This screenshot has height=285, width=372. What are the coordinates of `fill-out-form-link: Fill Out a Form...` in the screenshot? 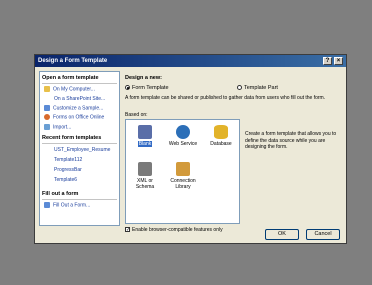 It's located at (67, 205).